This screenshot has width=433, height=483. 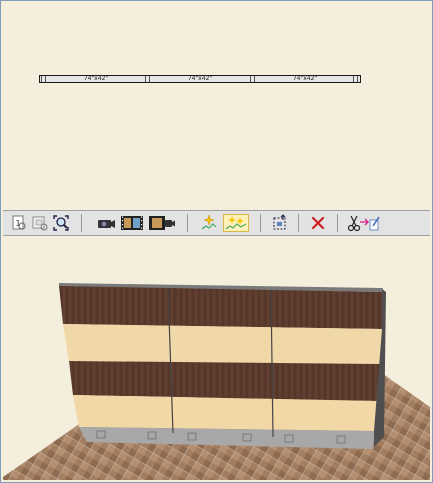 I want to click on zoom-page-button: 1, so click(x=19, y=223).